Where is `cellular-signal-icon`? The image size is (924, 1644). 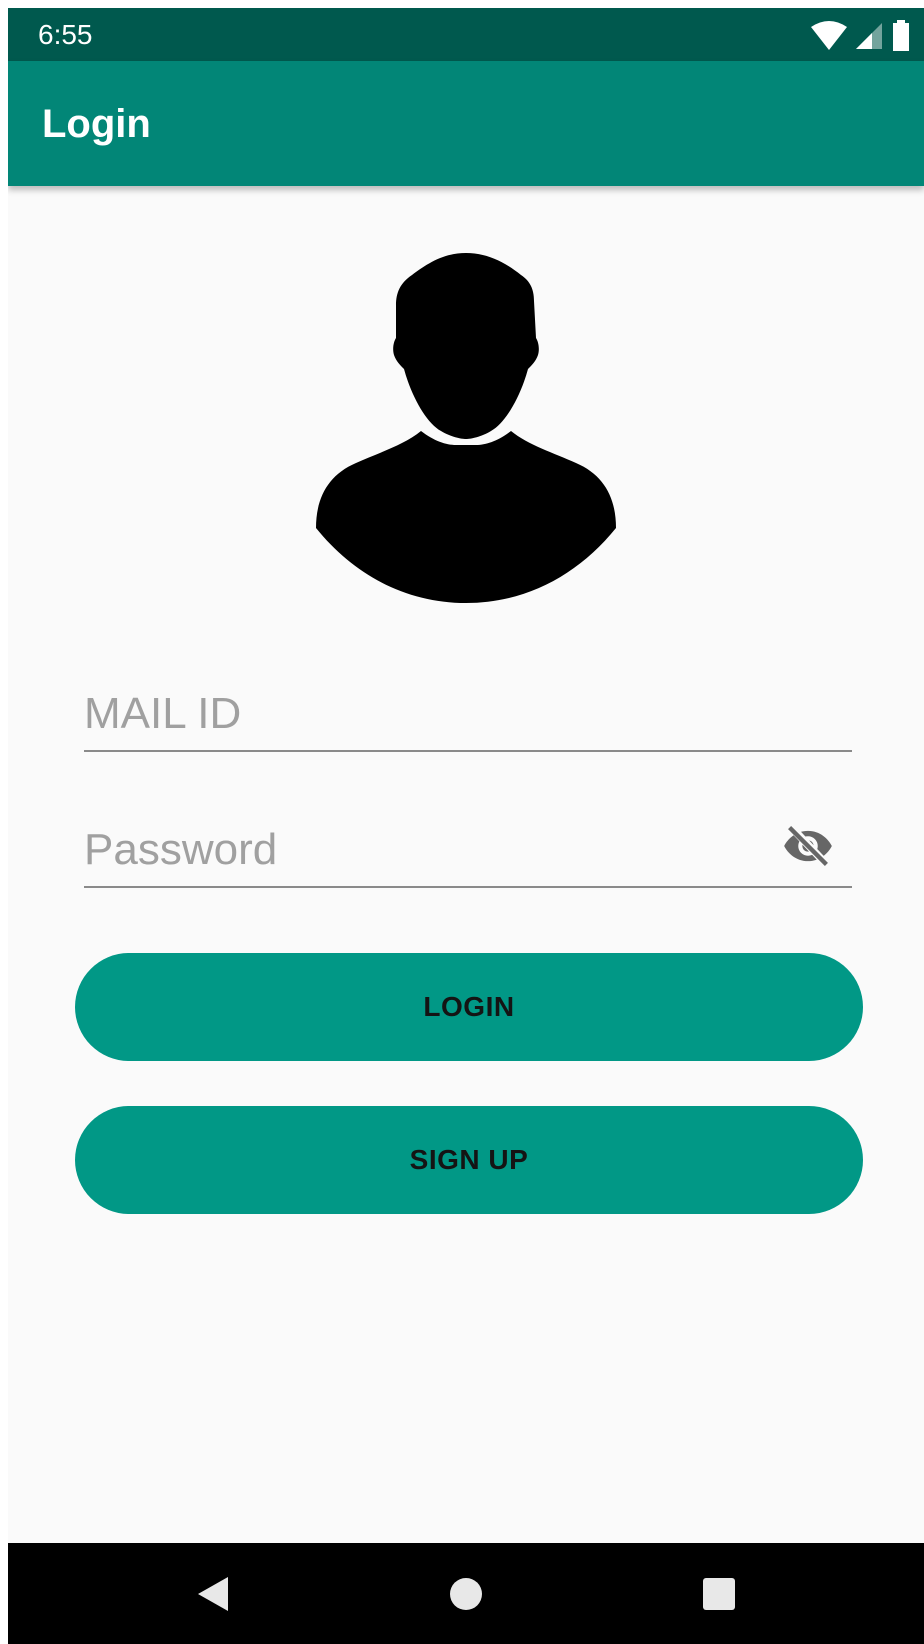 cellular-signal-icon is located at coordinates (869, 36).